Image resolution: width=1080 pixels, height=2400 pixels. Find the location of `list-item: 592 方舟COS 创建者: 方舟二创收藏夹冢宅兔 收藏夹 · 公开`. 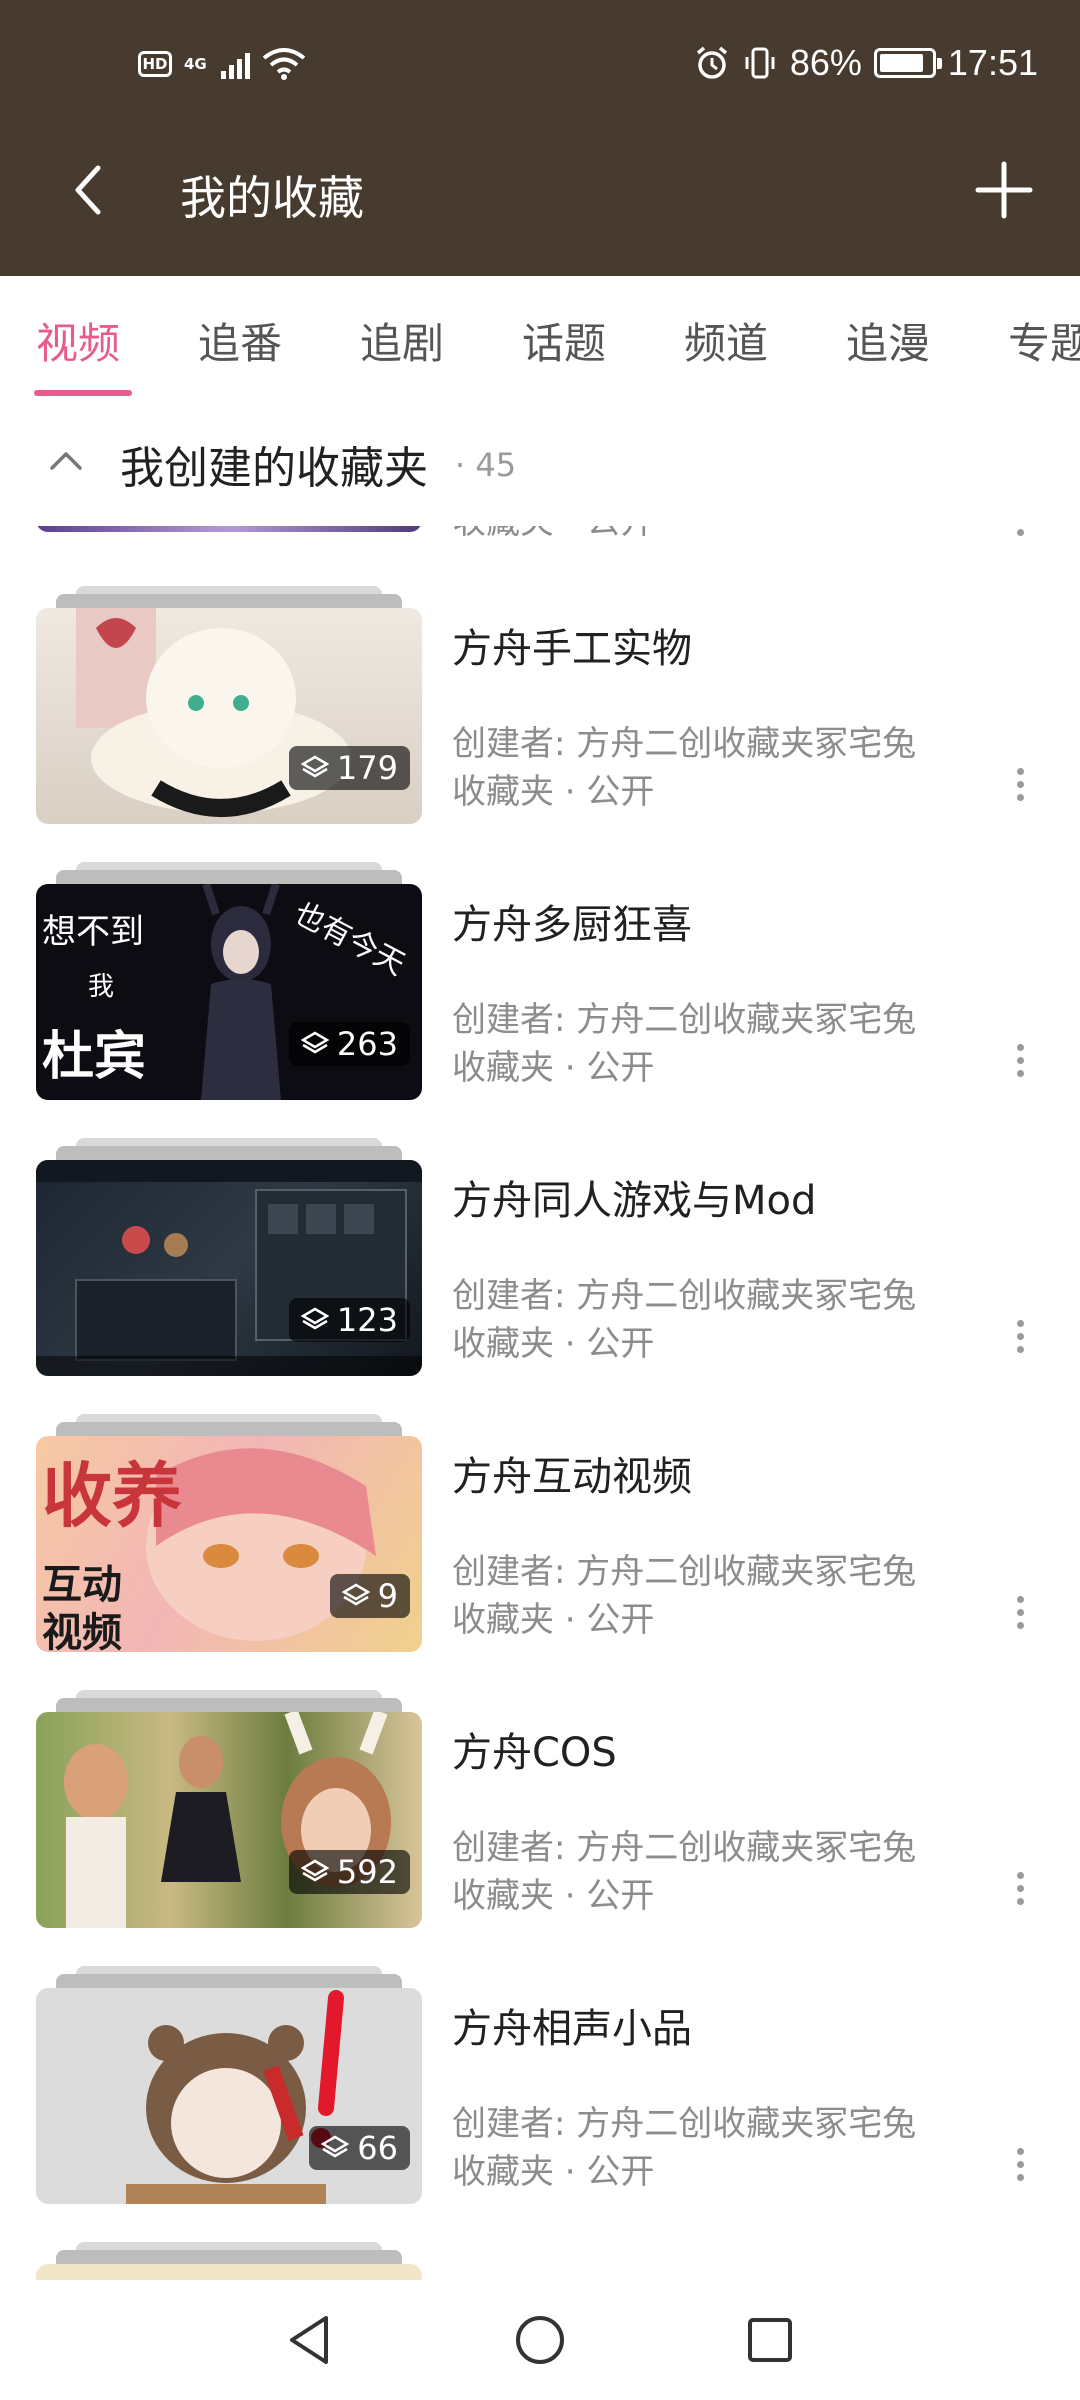

list-item: 592 方舟COS 创建者: 方舟二创收藏夹冢宅兔 收藏夹 · 公开 is located at coordinates (540, 1828).